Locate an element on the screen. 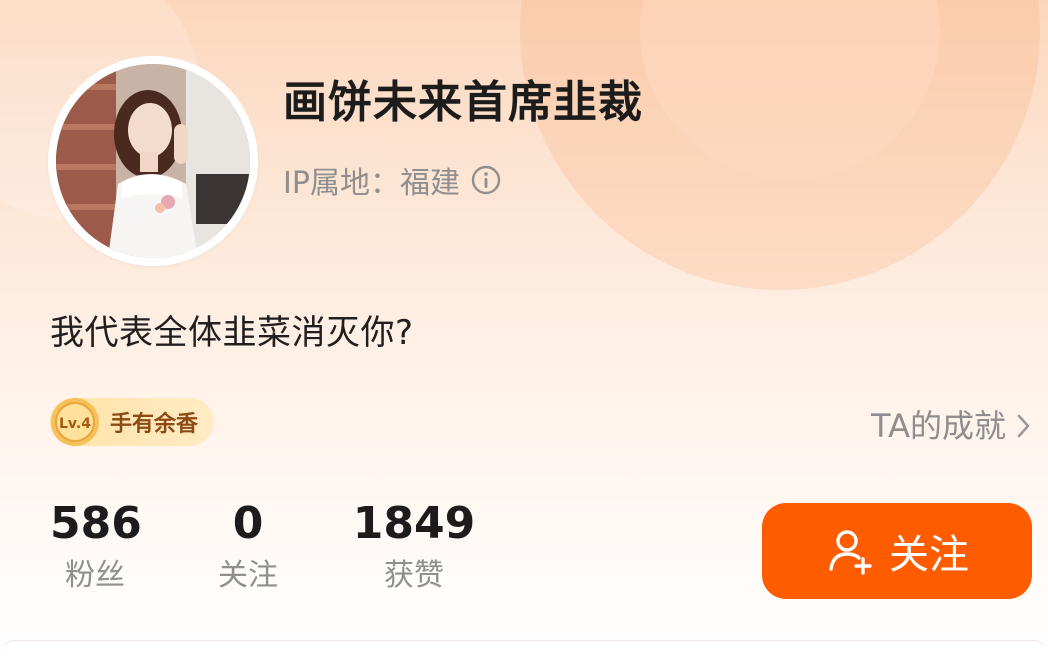 The height and width of the screenshot is (661, 1048). add-user-icon is located at coordinates (851, 551).